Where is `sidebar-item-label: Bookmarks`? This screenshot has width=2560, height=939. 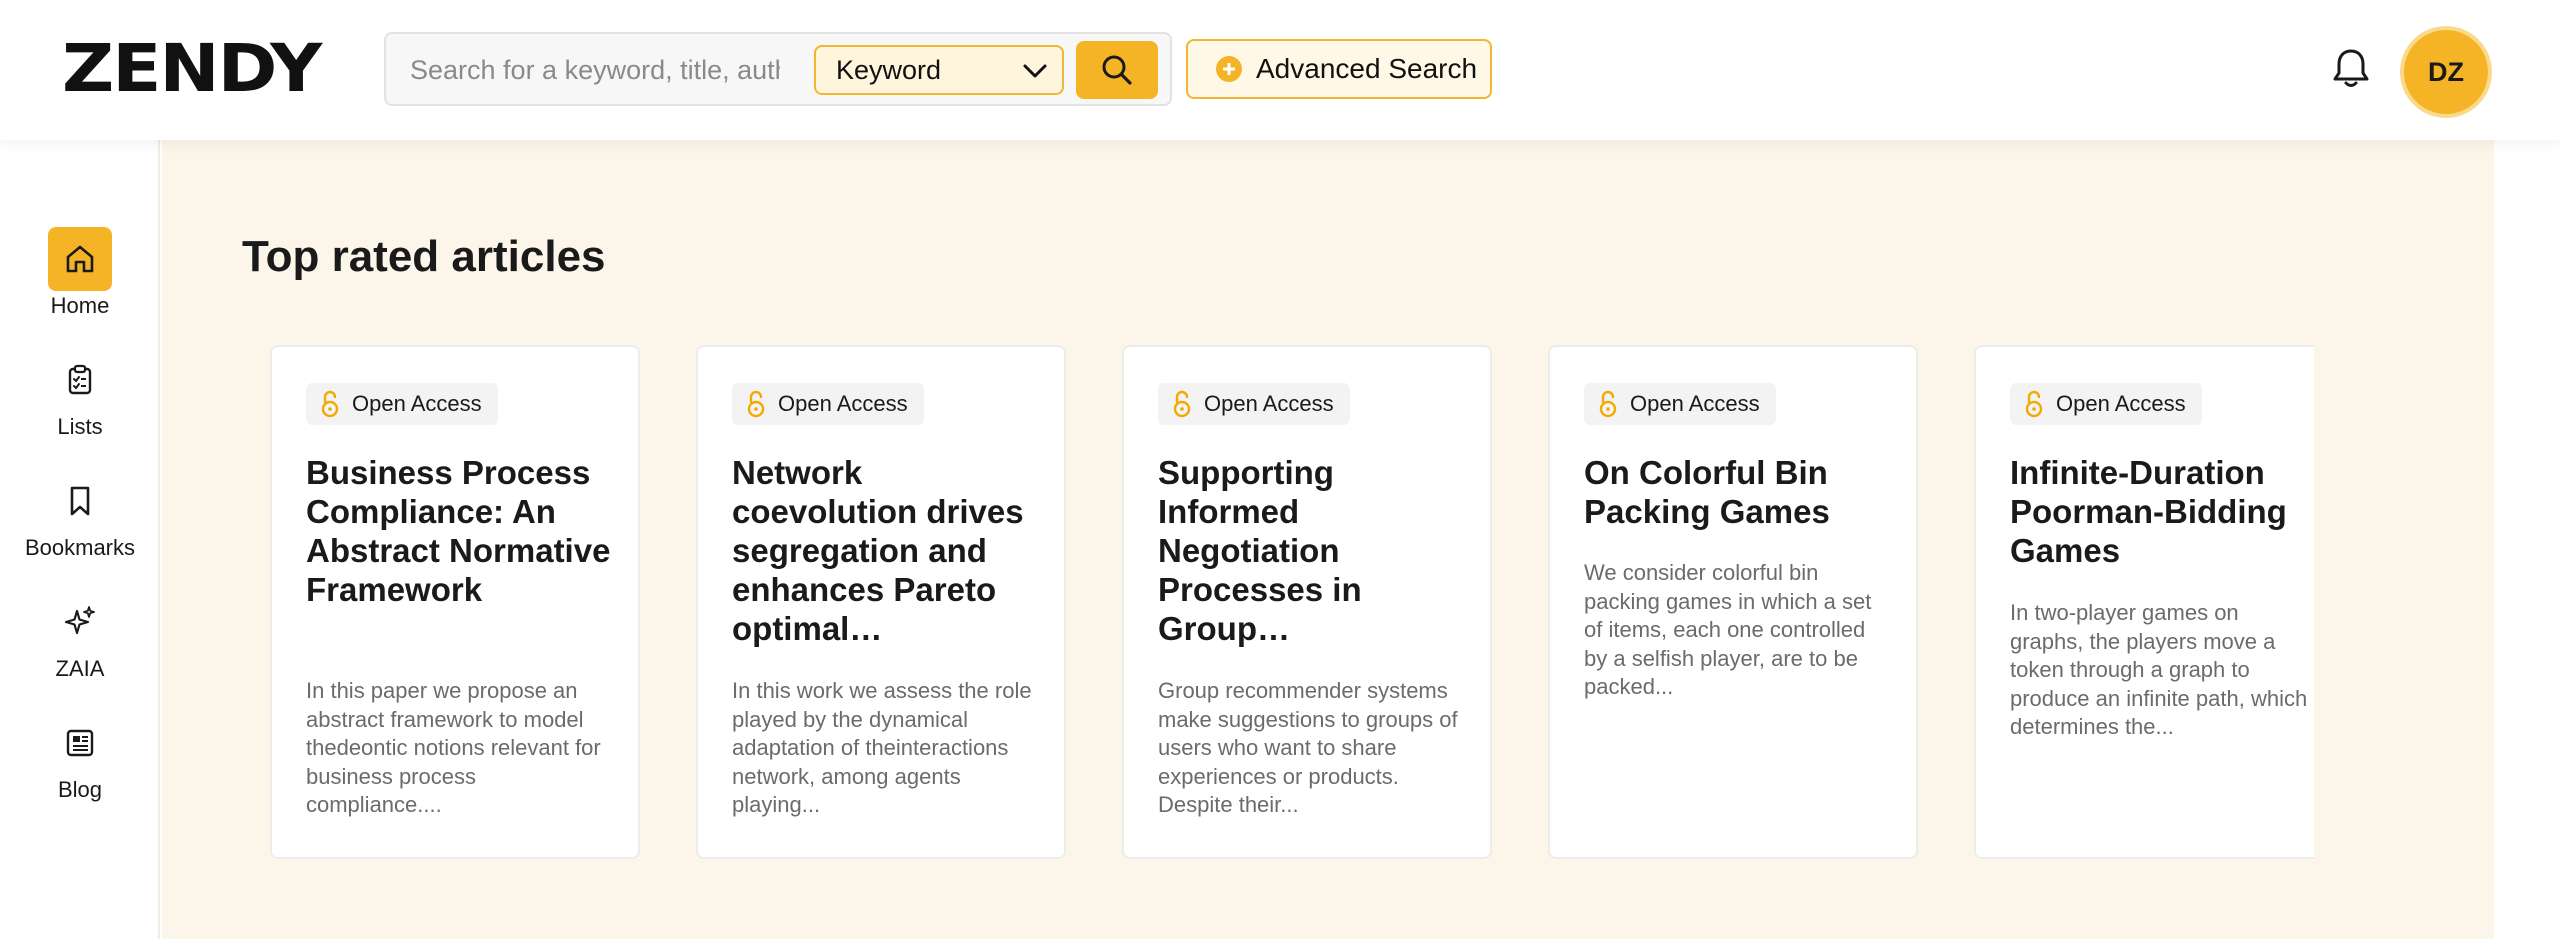
sidebar-item-label: Bookmarks is located at coordinates (80, 547).